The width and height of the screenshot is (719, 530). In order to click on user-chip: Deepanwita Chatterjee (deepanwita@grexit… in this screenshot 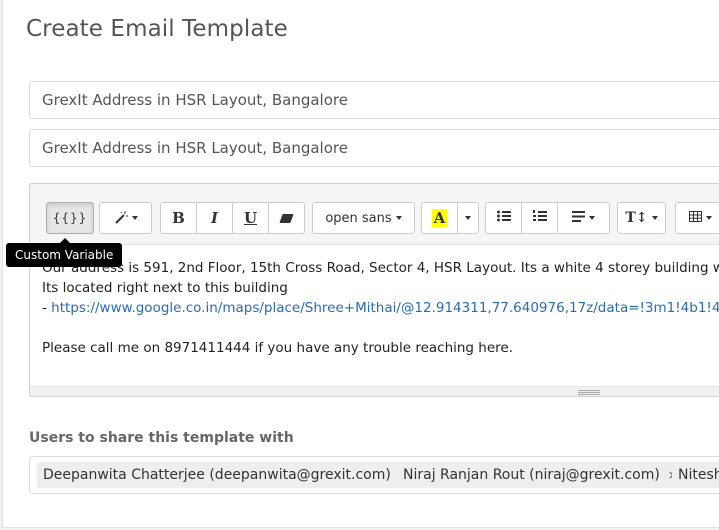, I will do `click(226, 475)`.